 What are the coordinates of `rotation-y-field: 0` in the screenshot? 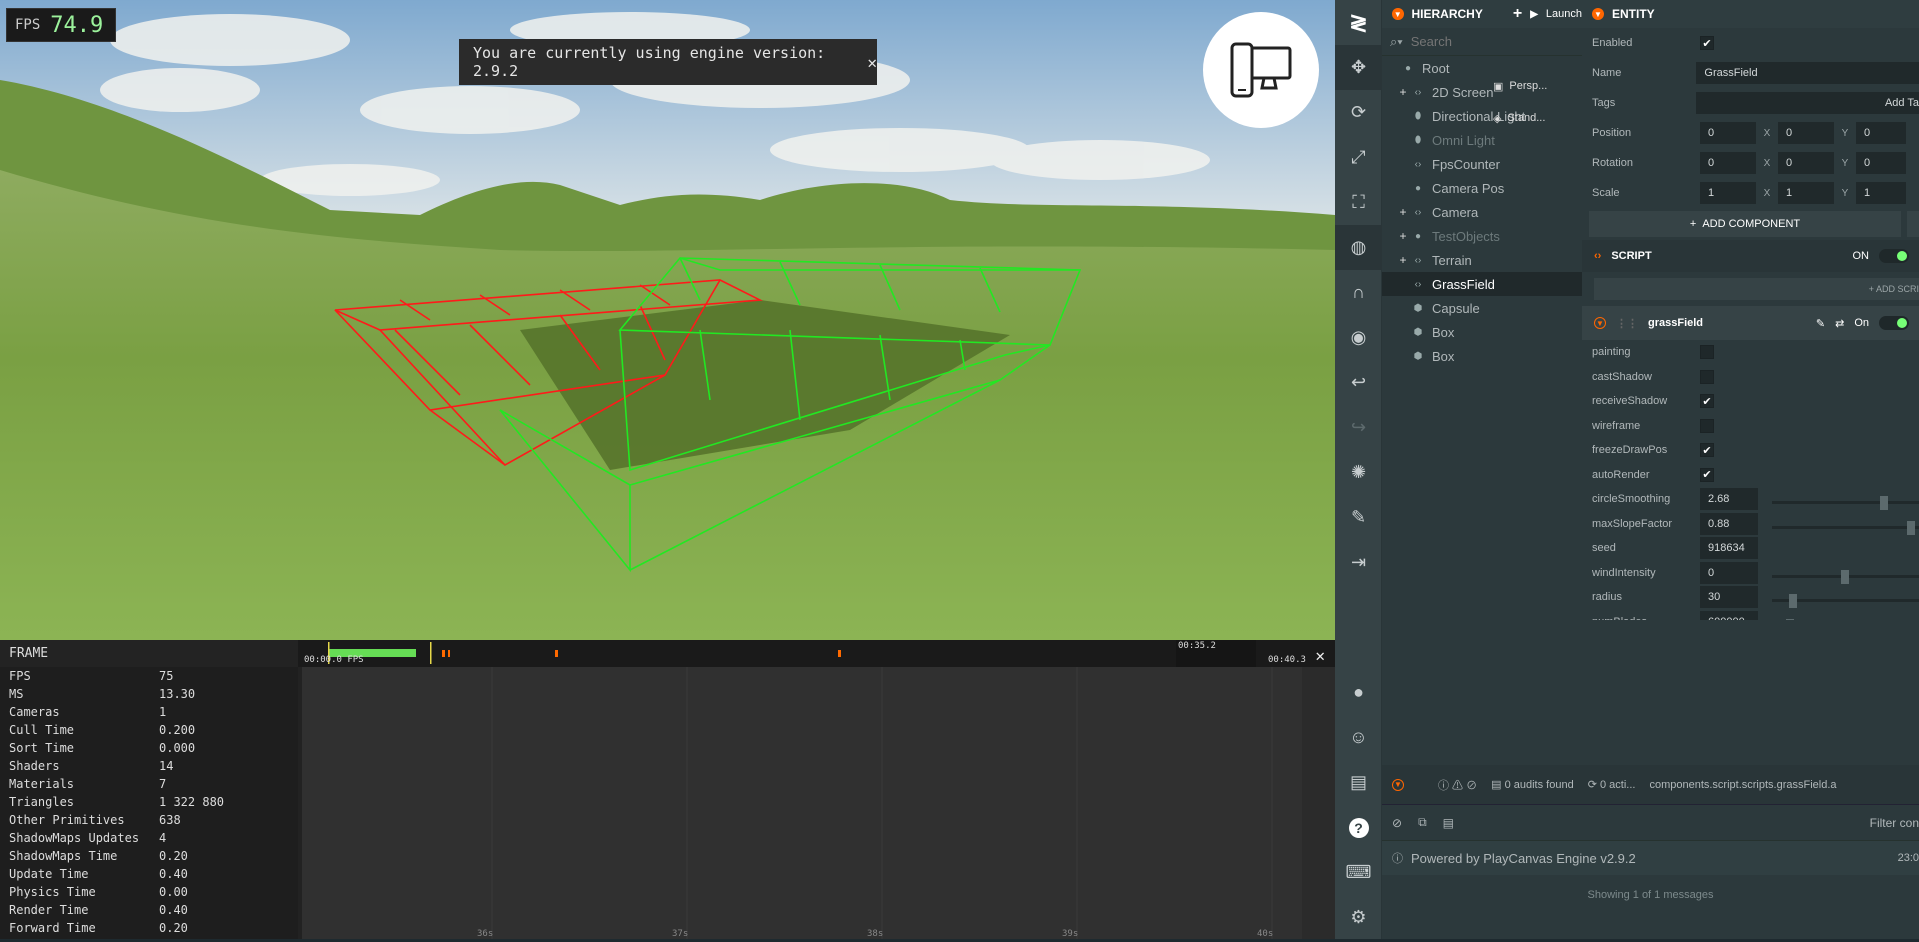 It's located at (1806, 163).